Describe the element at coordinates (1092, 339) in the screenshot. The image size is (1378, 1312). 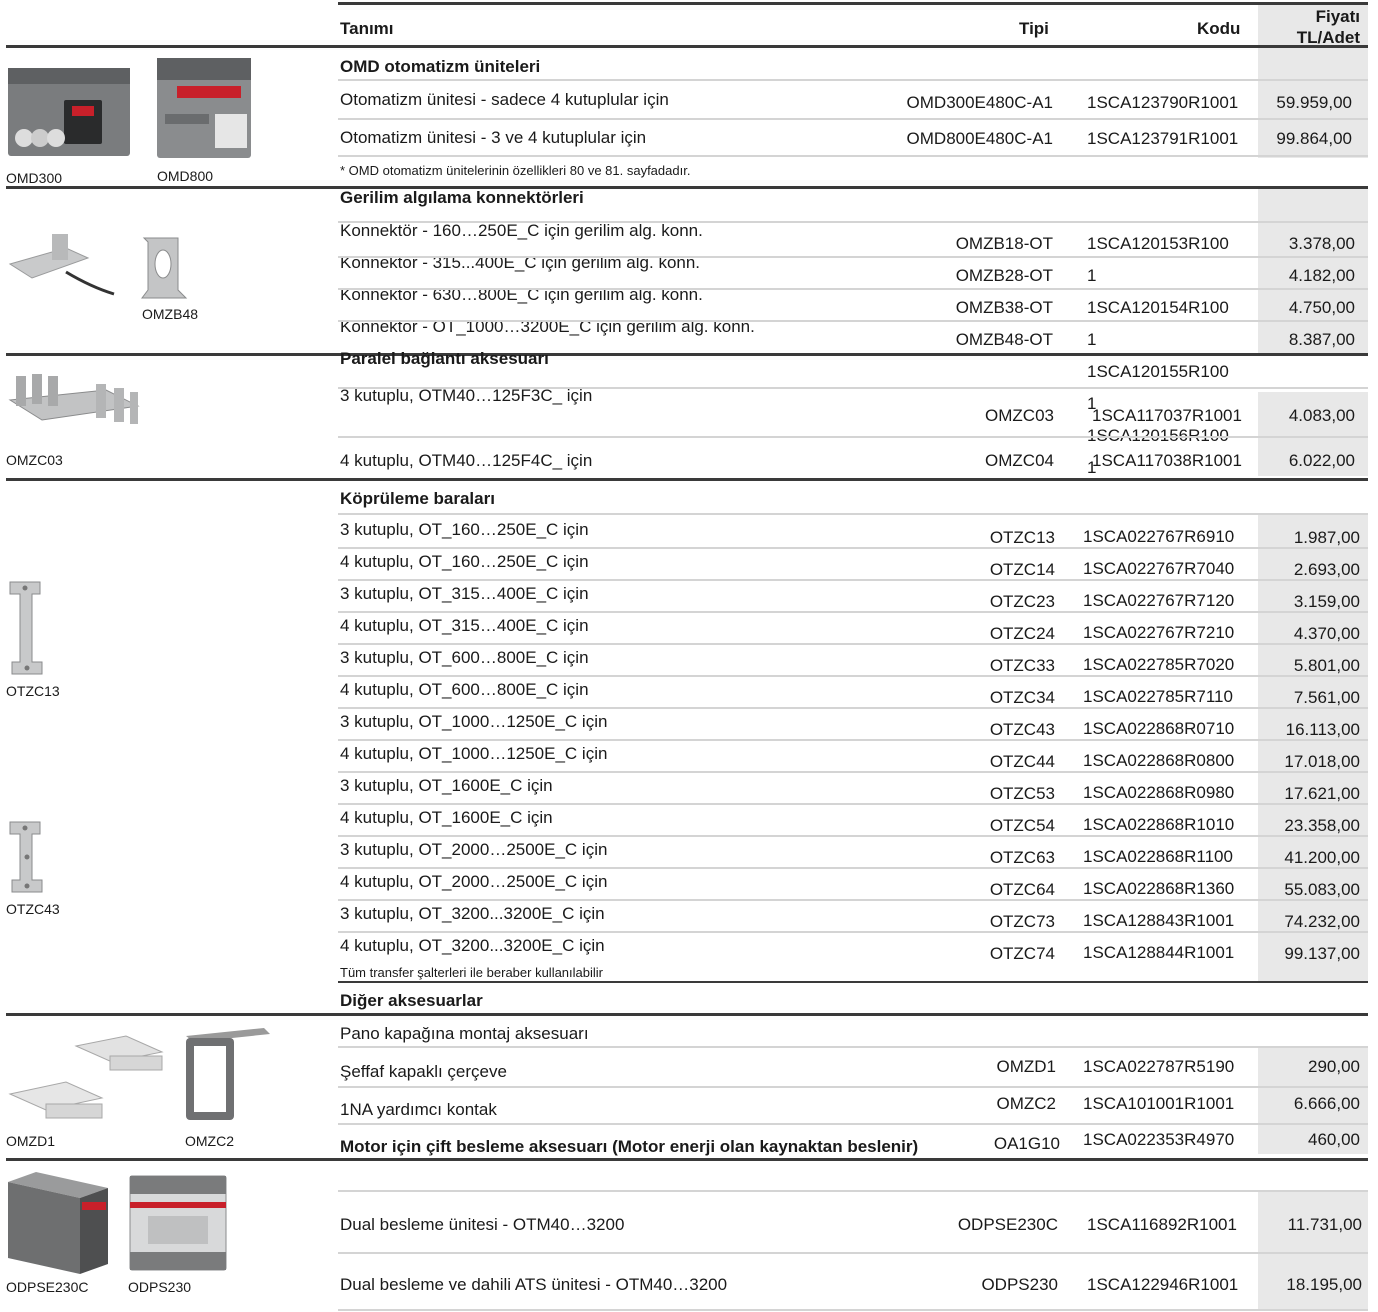
I see `gerilim-code: 1` at that location.